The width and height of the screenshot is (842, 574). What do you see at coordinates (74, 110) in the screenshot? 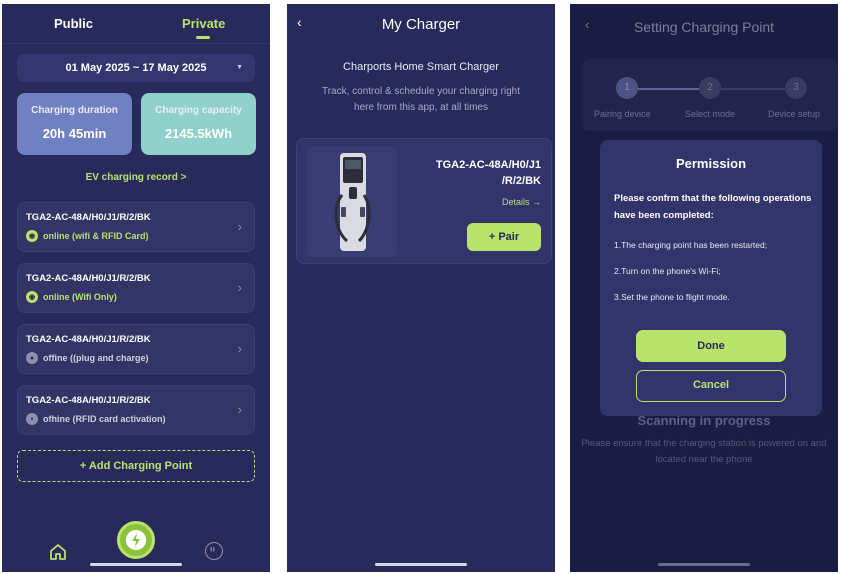
I see `duration-label: Charging duration` at bounding box center [74, 110].